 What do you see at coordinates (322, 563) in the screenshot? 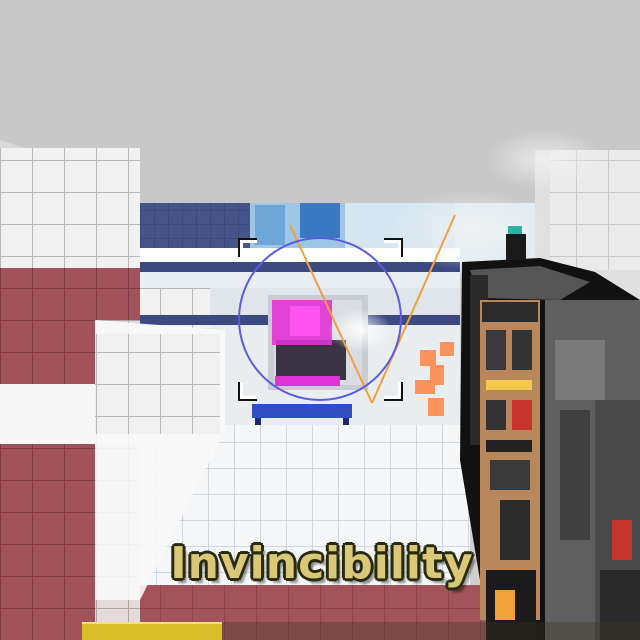
I see `powerup-label: Invincibility` at bounding box center [322, 563].